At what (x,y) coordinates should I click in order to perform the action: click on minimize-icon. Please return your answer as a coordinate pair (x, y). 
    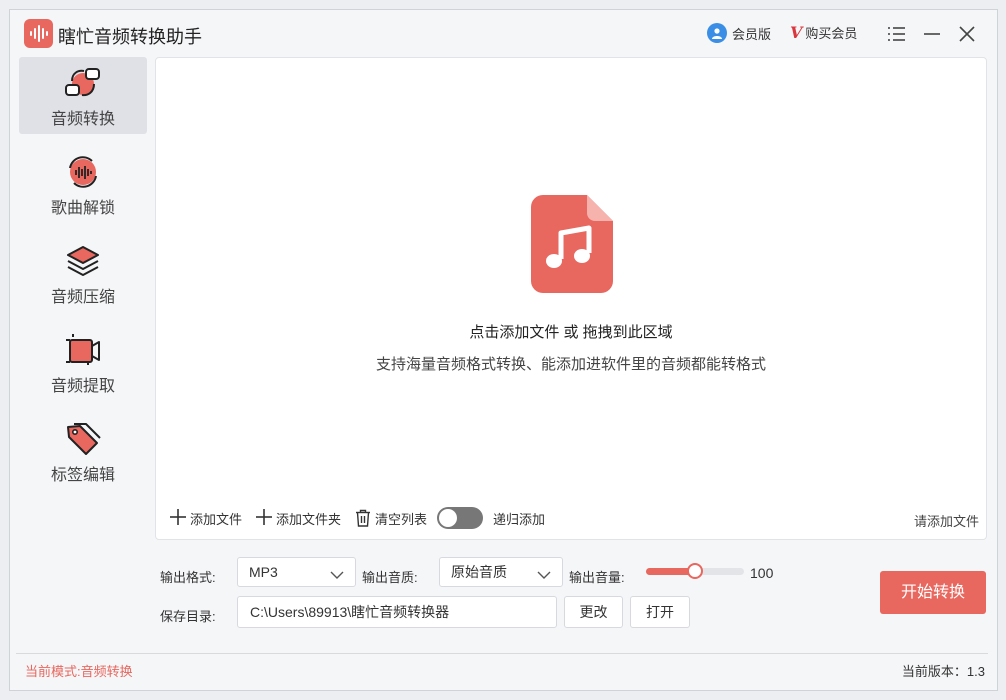
    Looking at the image, I should click on (932, 34).